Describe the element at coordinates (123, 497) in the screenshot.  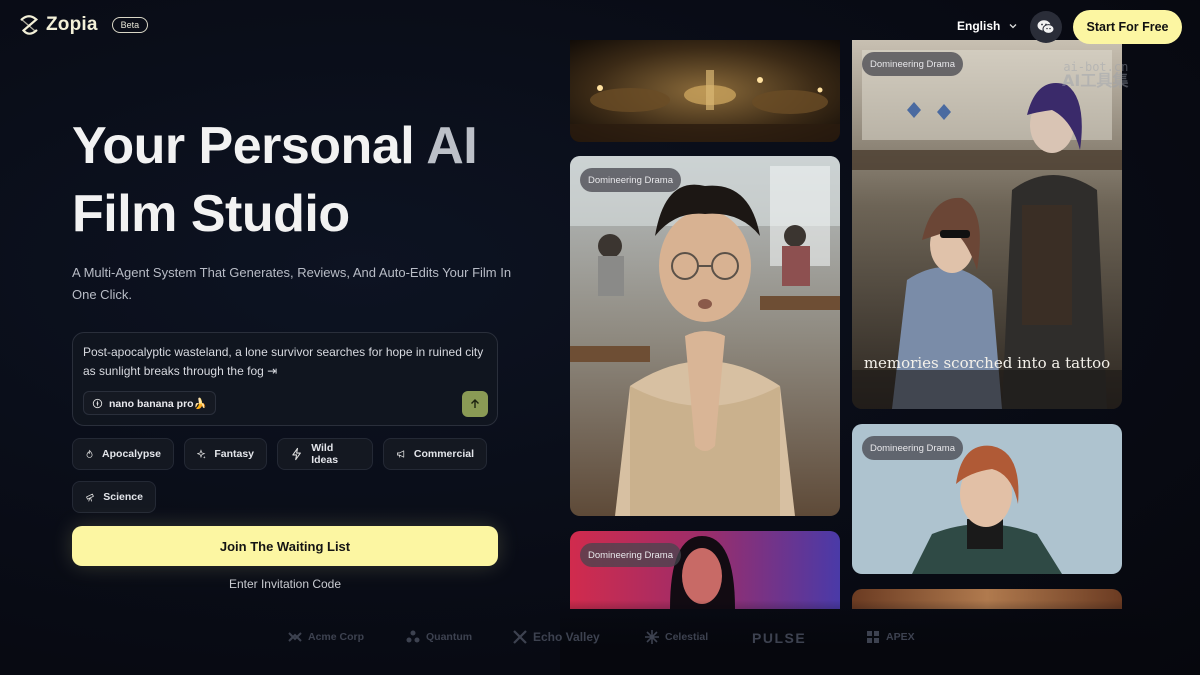
I see `tag-label: Science` at that location.